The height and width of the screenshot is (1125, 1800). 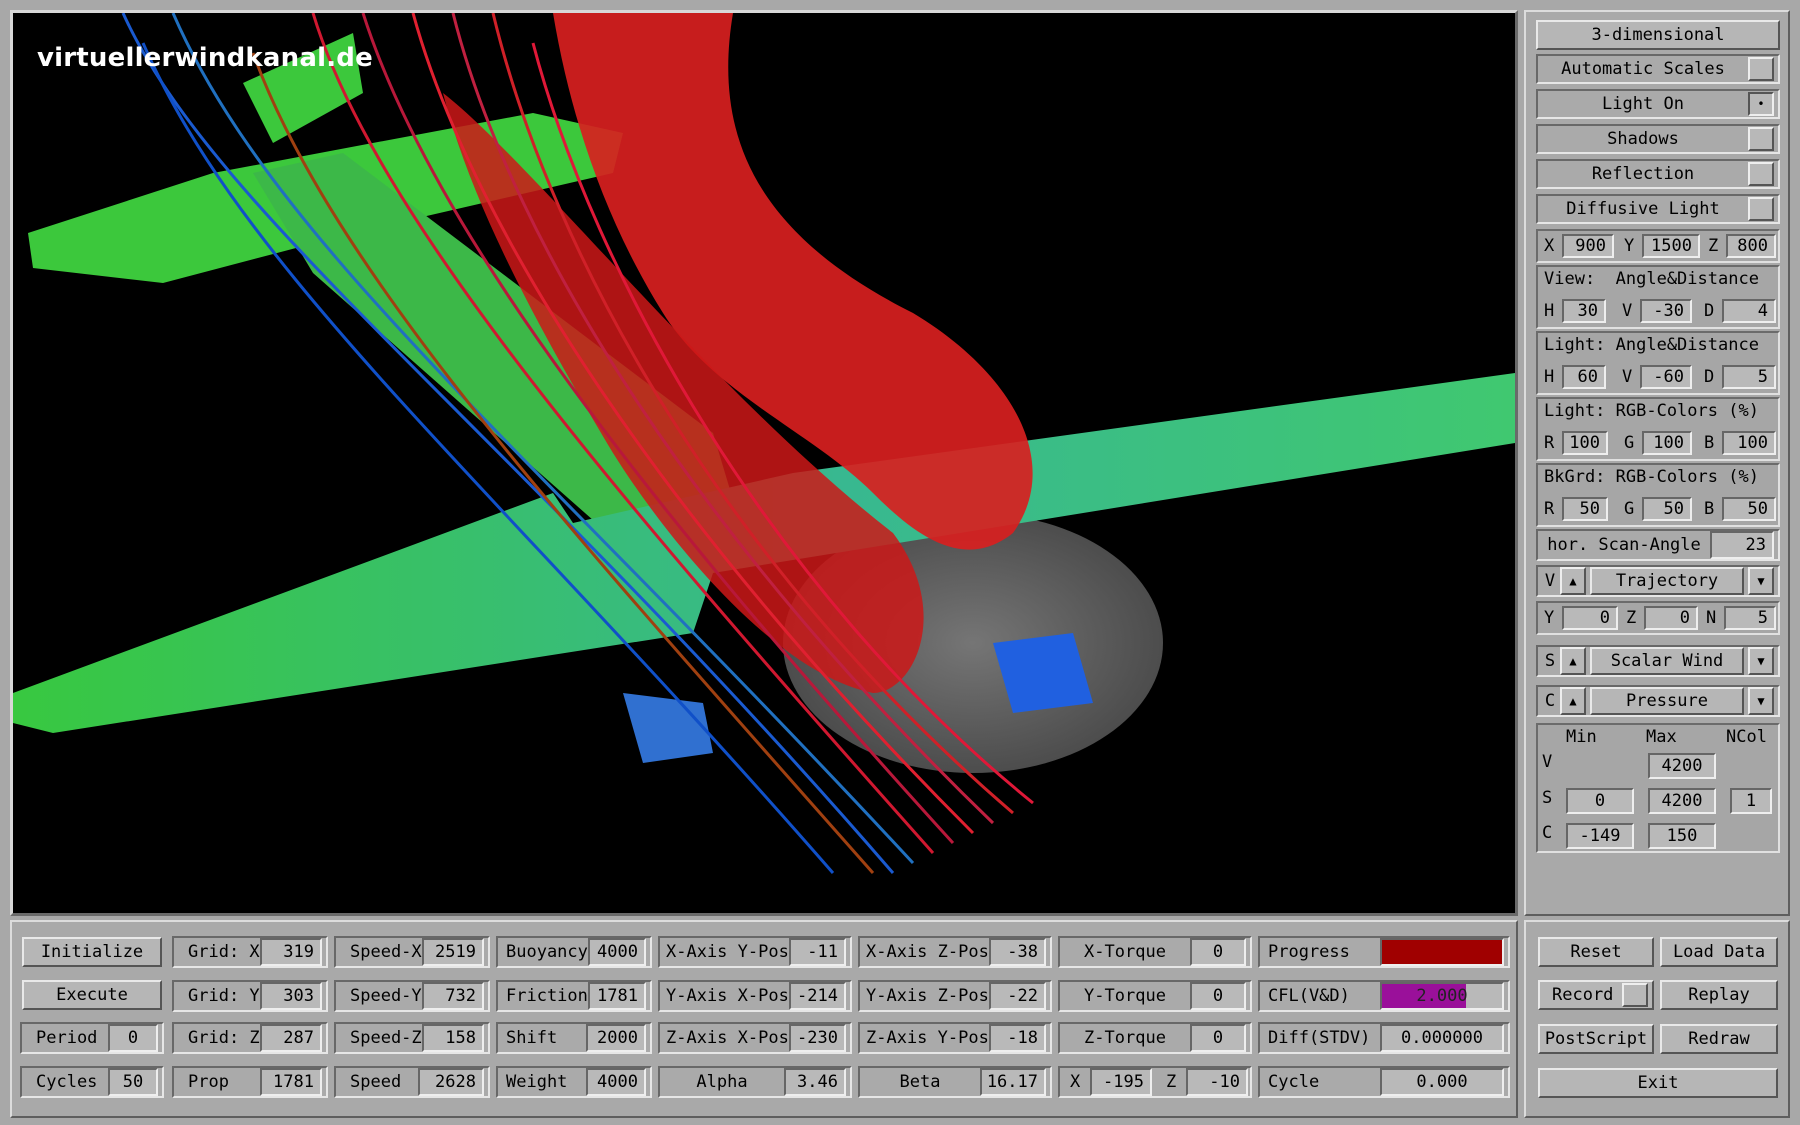 I want to click on view-h-field: 30, so click(x=1584, y=311).